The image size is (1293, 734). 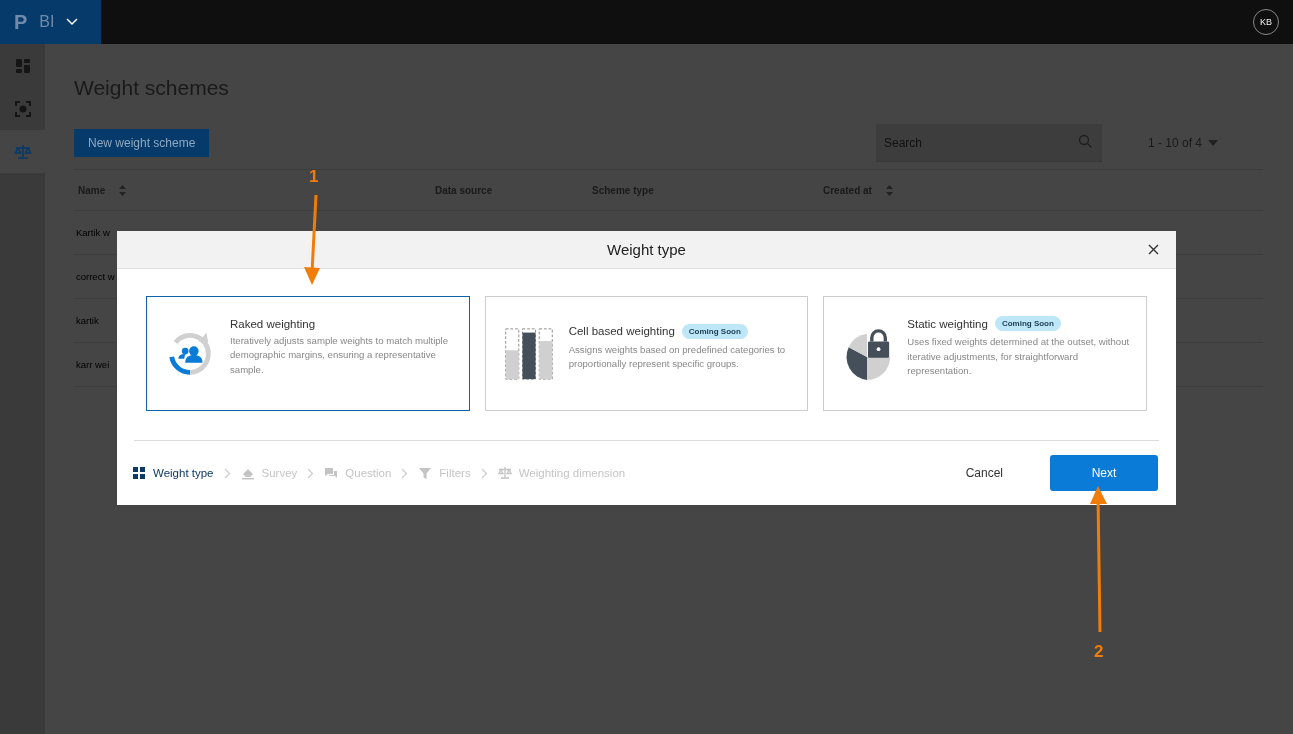 What do you see at coordinates (314, 177) in the screenshot?
I see `annotation-label: 1` at bounding box center [314, 177].